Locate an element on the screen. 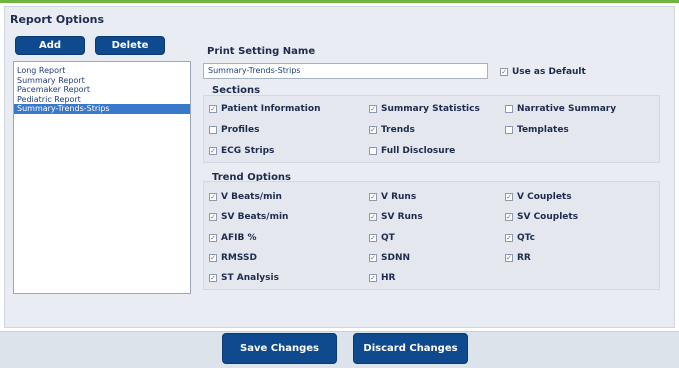 The width and height of the screenshot is (679, 368). delete-button: Delete is located at coordinates (130, 45).